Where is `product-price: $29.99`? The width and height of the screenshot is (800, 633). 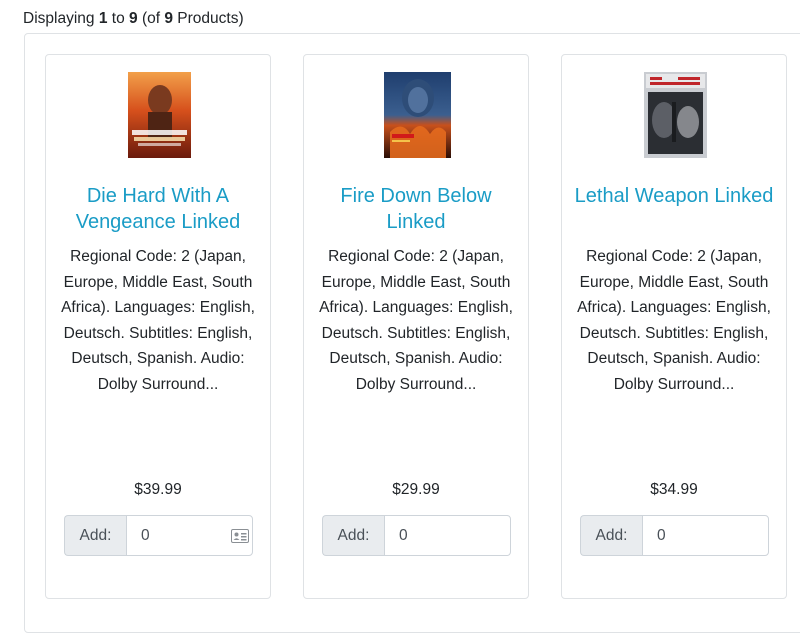 product-price: $29.99 is located at coordinates (416, 489).